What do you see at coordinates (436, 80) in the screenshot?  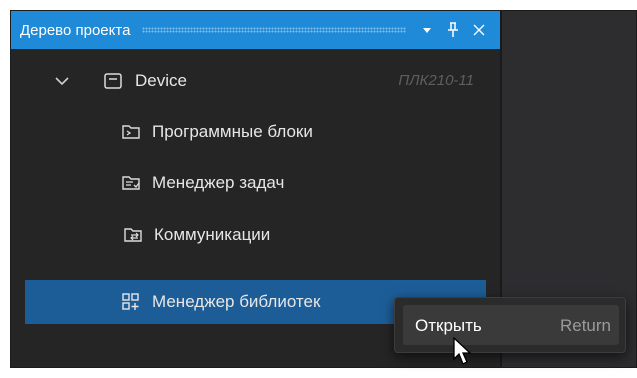 I see `device-model-hint: ПЛК210-11` at bounding box center [436, 80].